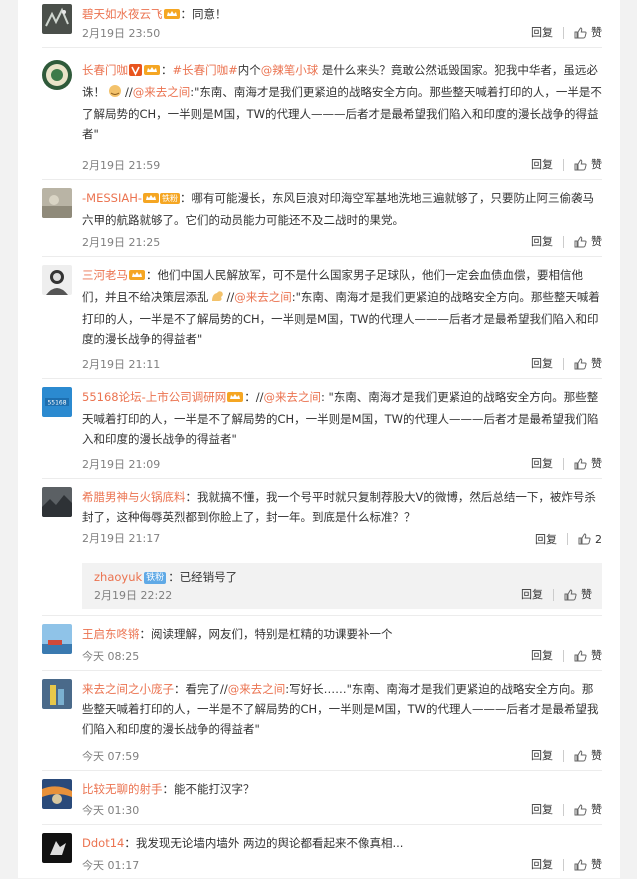 This screenshot has width=637, height=879. I want to click on like-count: 2, so click(598, 539).